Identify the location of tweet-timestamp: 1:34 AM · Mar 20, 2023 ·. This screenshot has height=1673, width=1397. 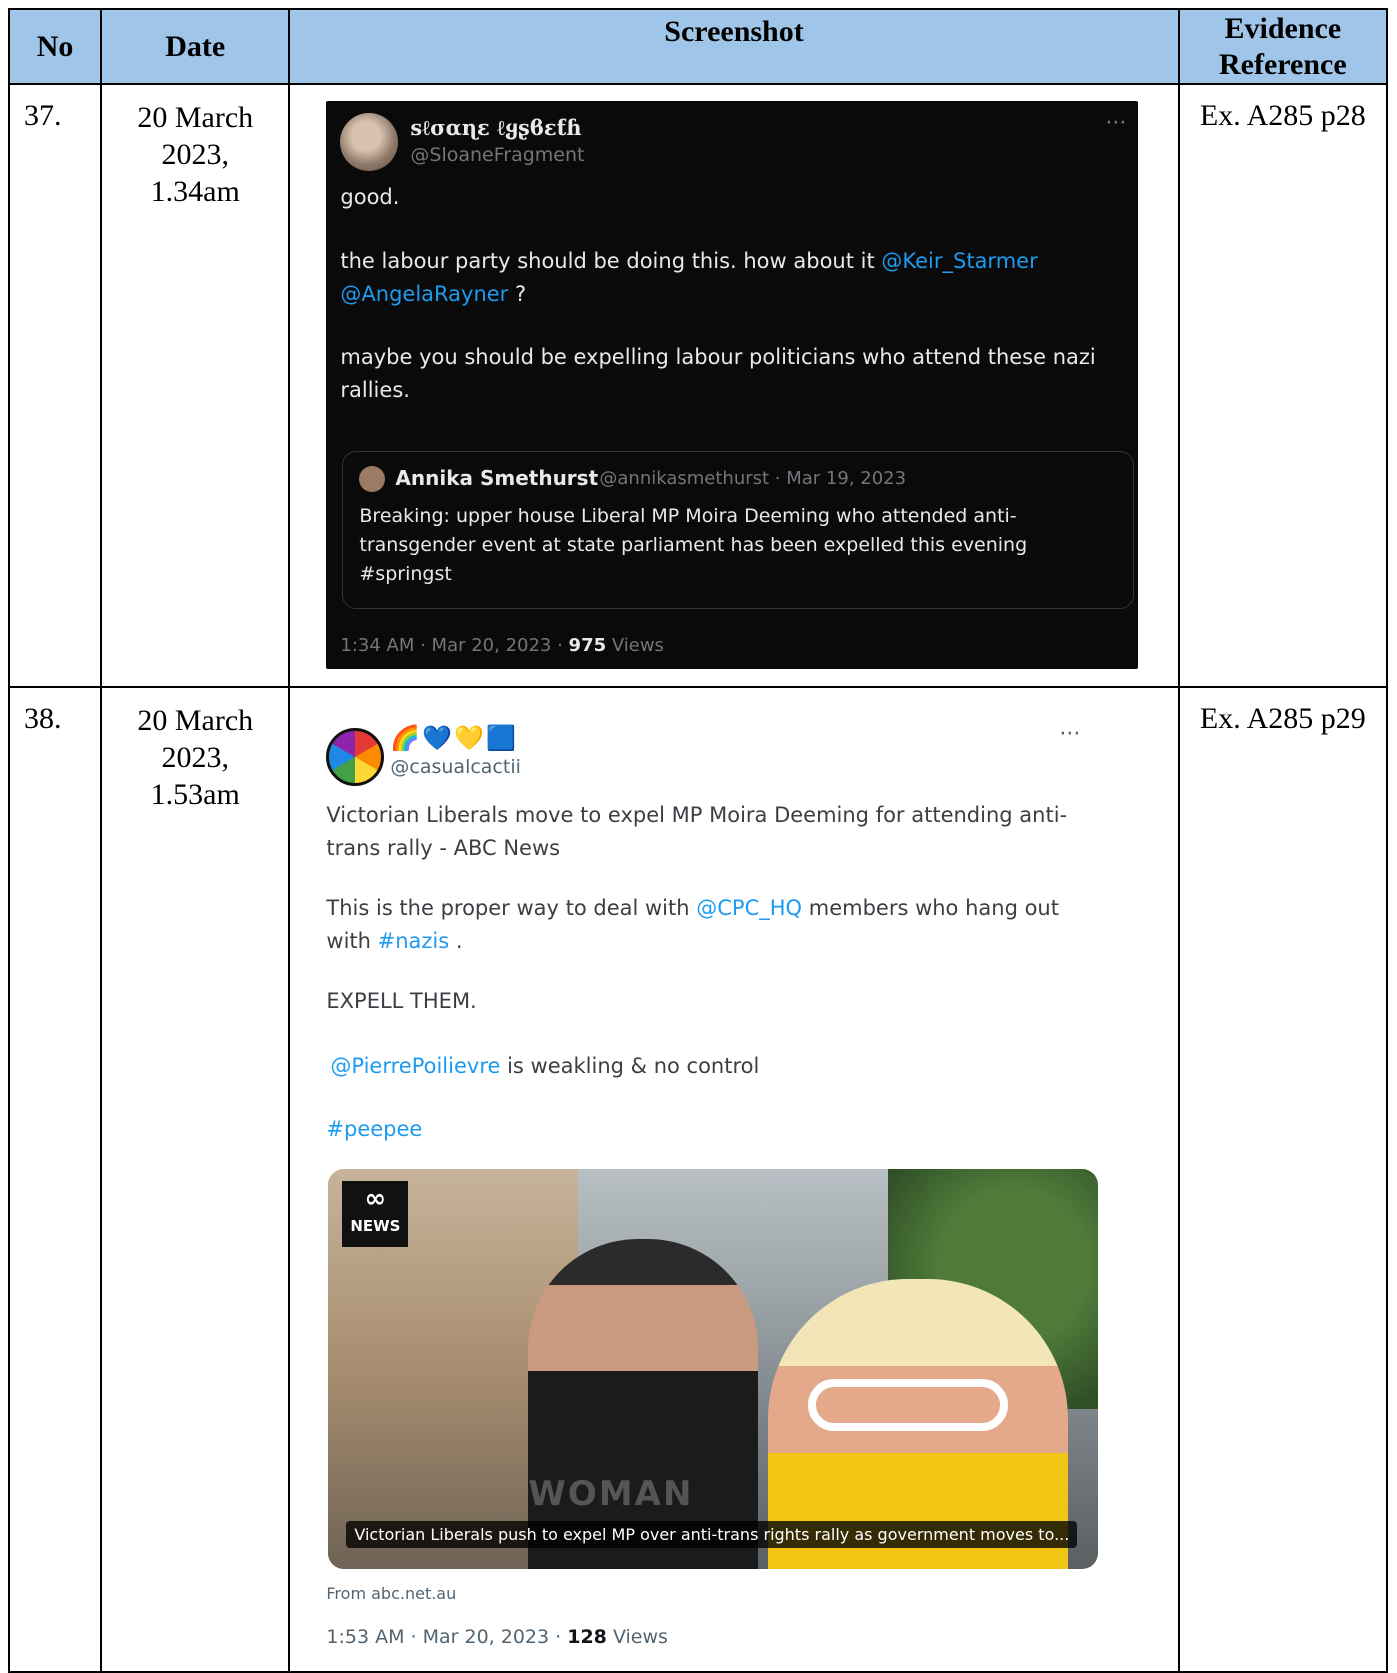
(454, 645).